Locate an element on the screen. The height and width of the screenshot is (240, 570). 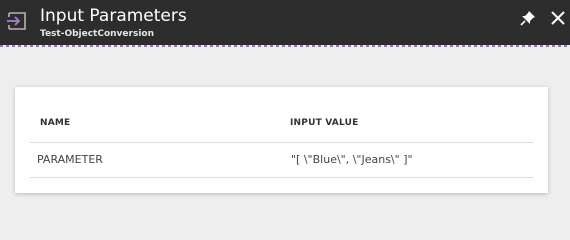
close-icon is located at coordinates (558, 18).